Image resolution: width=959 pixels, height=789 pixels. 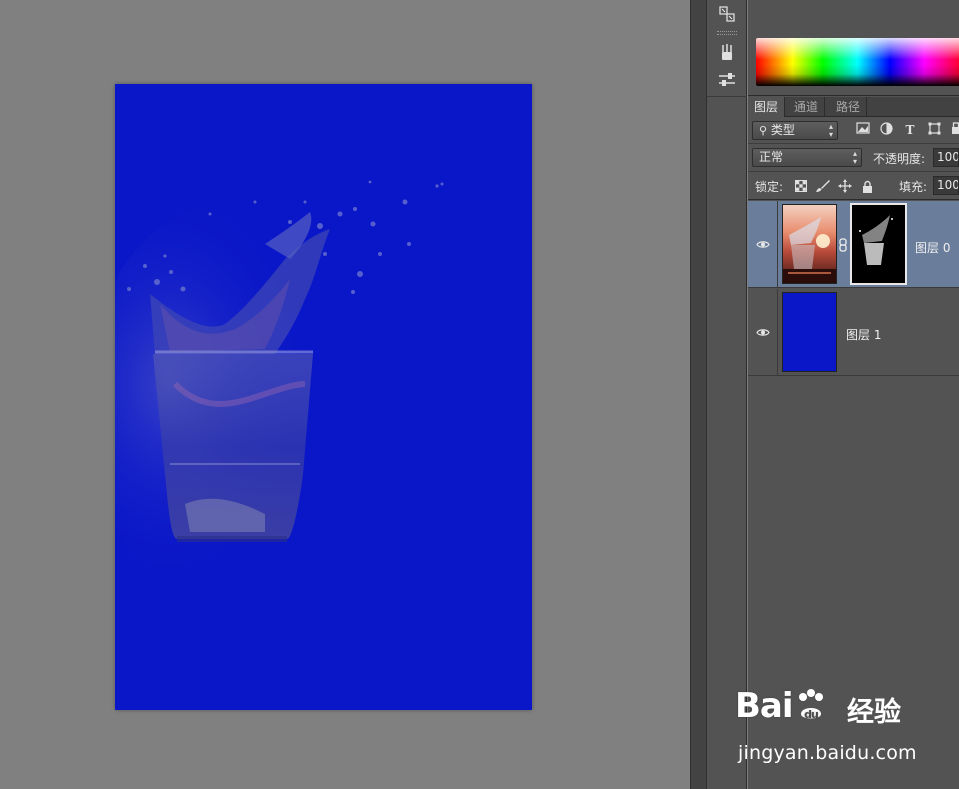 I want to click on opacity-input: 100, so click(x=946, y=157).